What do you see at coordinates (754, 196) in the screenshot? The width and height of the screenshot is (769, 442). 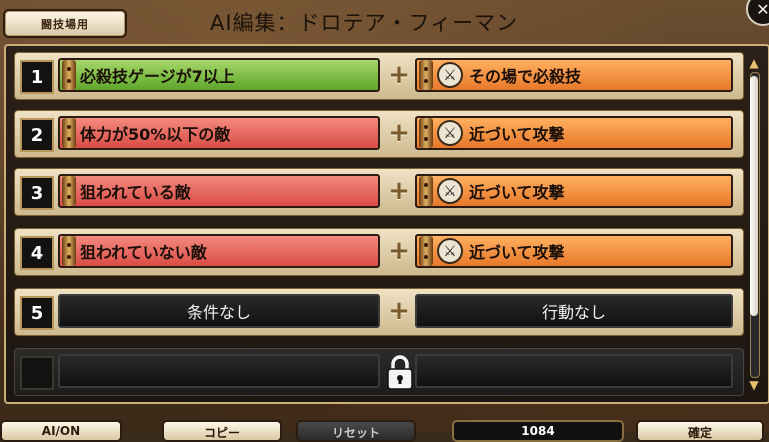 I see `scroll-thumb` at bounding box center [754, 196].